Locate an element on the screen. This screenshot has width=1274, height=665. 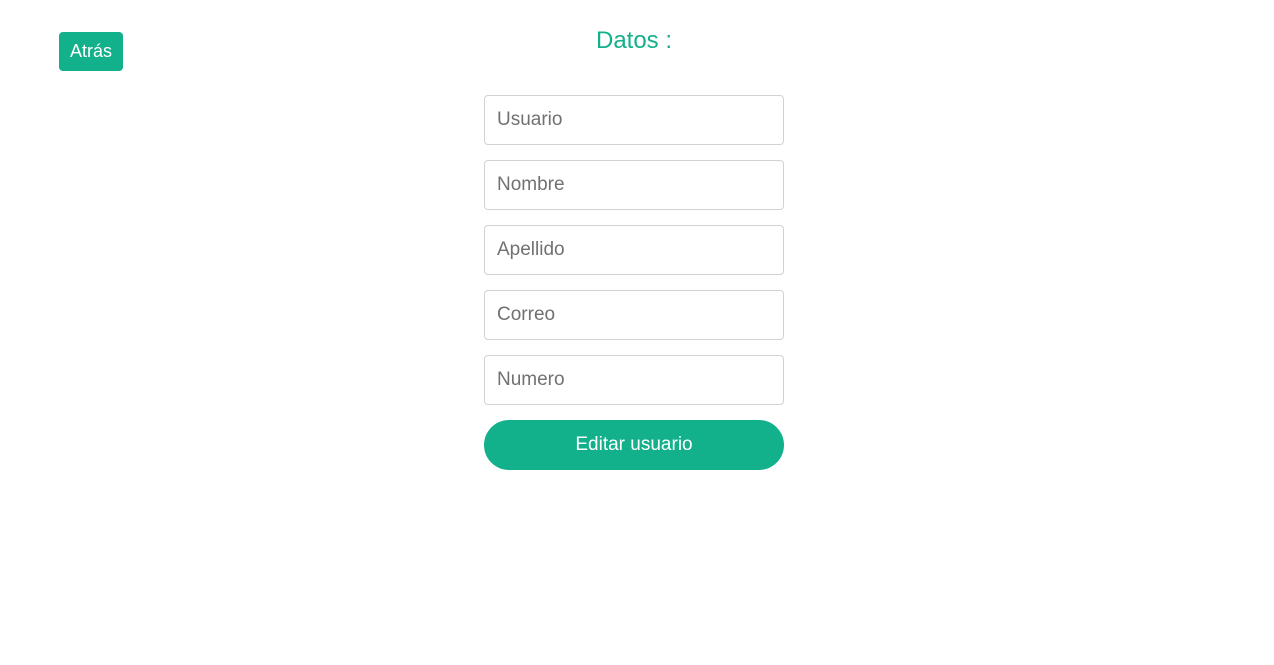
edit-user-button: Editar usuario is located at coordinates (634, 445).